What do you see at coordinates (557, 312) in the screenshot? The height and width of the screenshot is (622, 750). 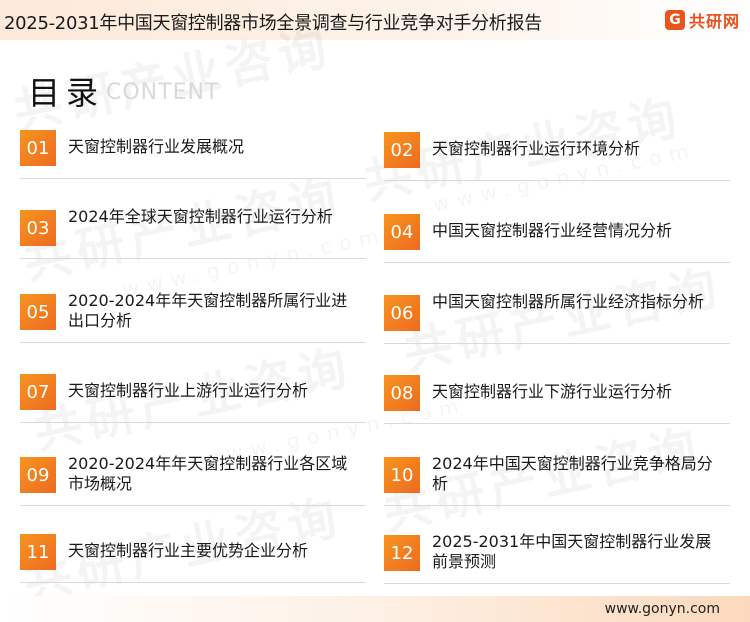 I see `toc-item: 06 中国天窗控制器所属行业经济指标分析` at bounding box center [557, 312].